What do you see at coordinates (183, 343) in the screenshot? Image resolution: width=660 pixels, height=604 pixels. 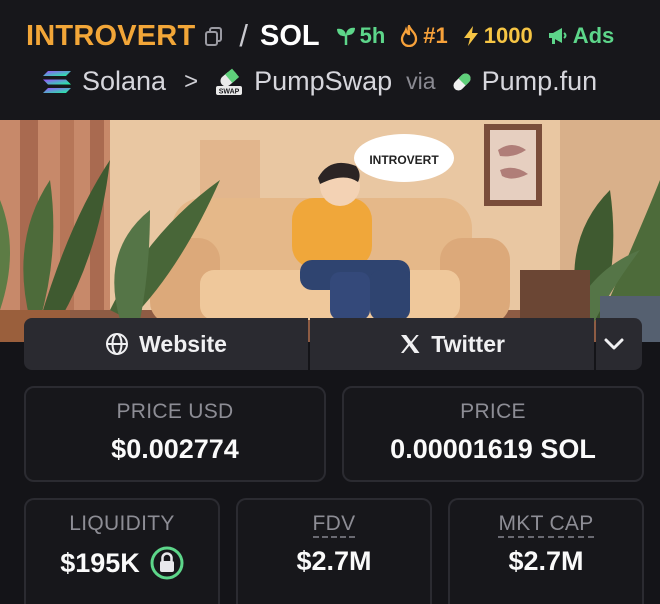 I see `website-label: Website` at bounding box center [183, 343].